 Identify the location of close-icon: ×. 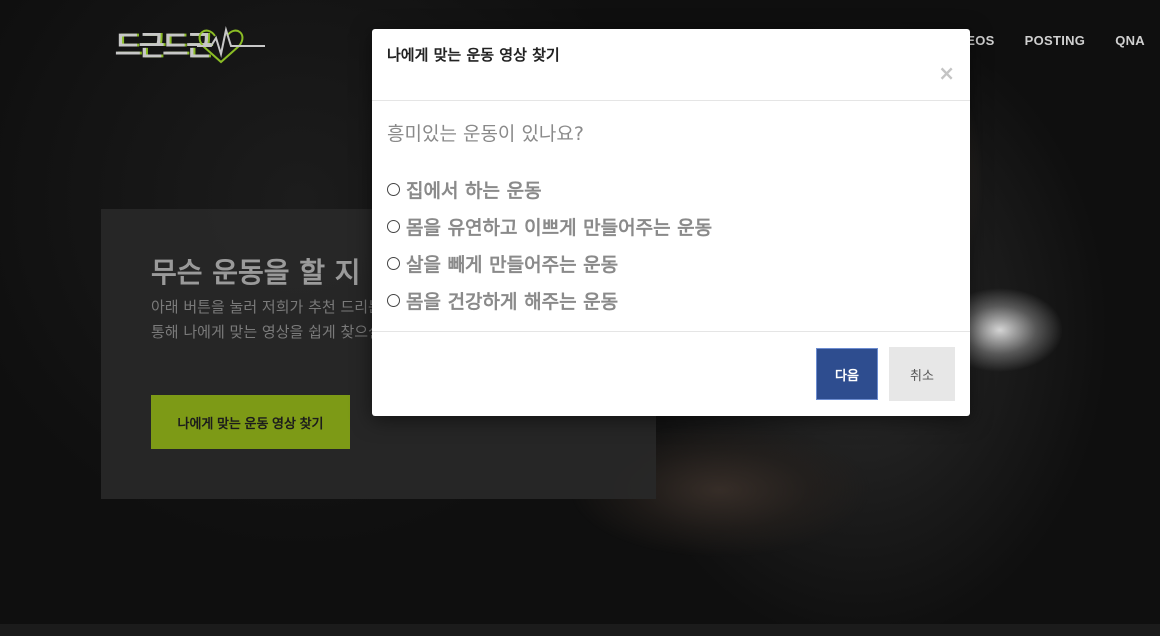
(946, 73).